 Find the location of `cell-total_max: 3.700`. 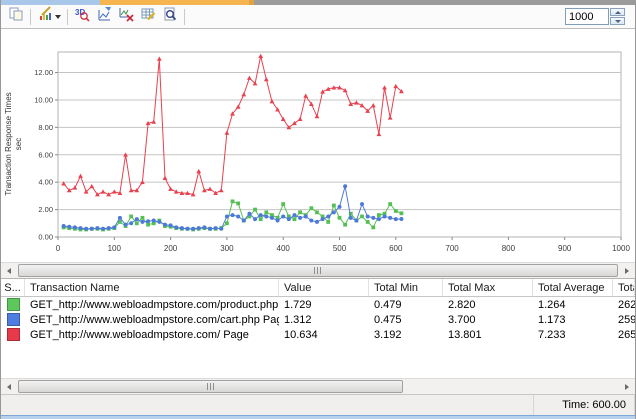

cell-total_max: 3.700 is located at coordinates (462, 319).